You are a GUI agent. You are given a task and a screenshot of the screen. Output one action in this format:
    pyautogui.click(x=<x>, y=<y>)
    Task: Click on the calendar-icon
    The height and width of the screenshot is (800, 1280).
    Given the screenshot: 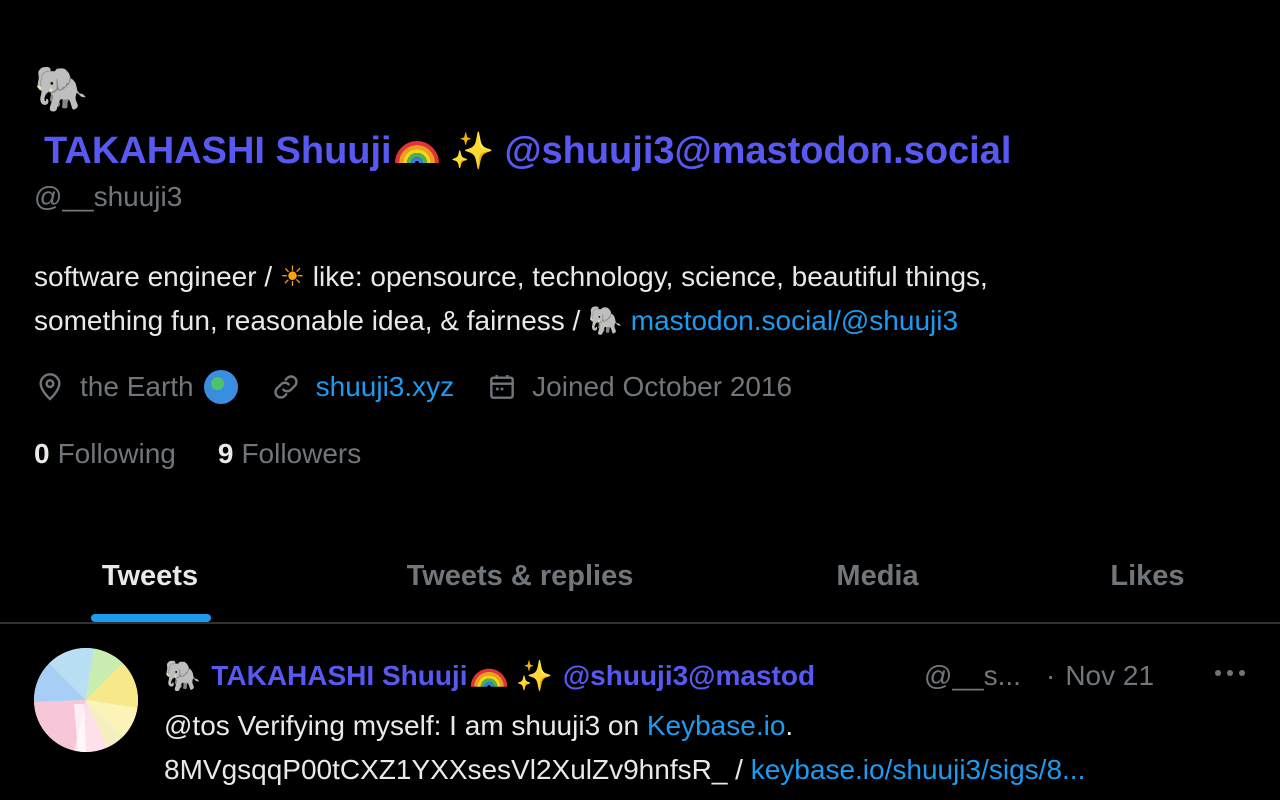 What is the action you would take?
    pyautogui.click(x=502, y=387)
    